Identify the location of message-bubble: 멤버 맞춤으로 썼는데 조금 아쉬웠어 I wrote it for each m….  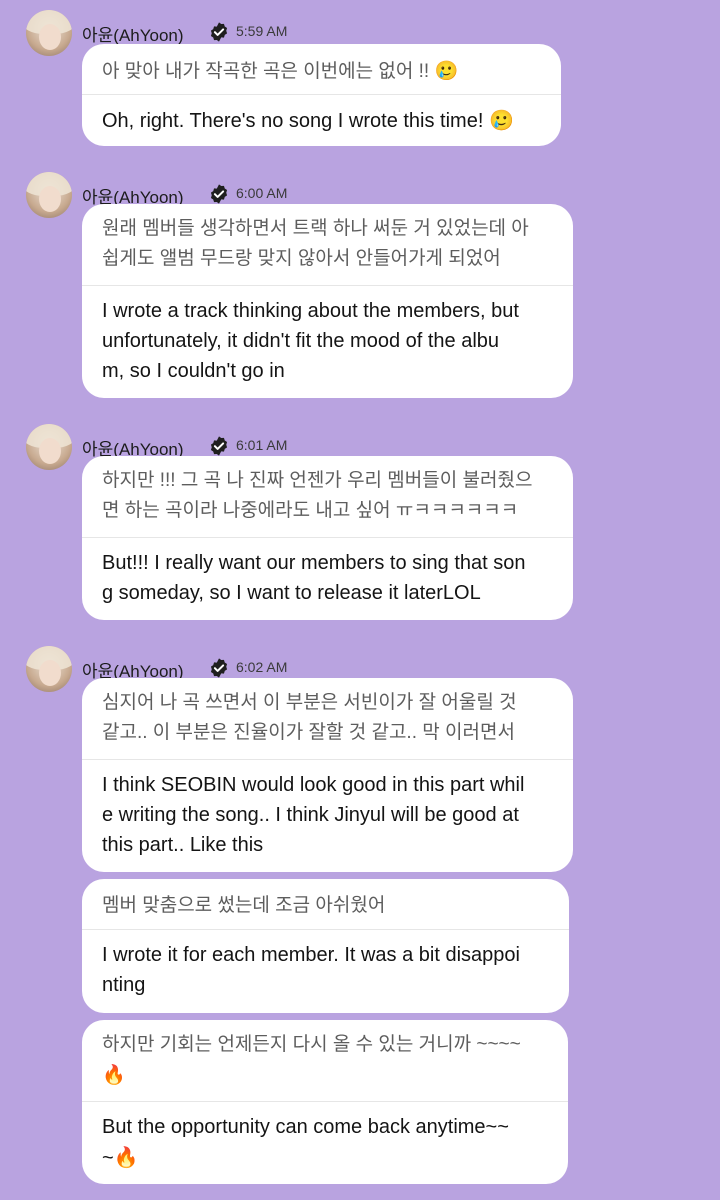
(325, 946).